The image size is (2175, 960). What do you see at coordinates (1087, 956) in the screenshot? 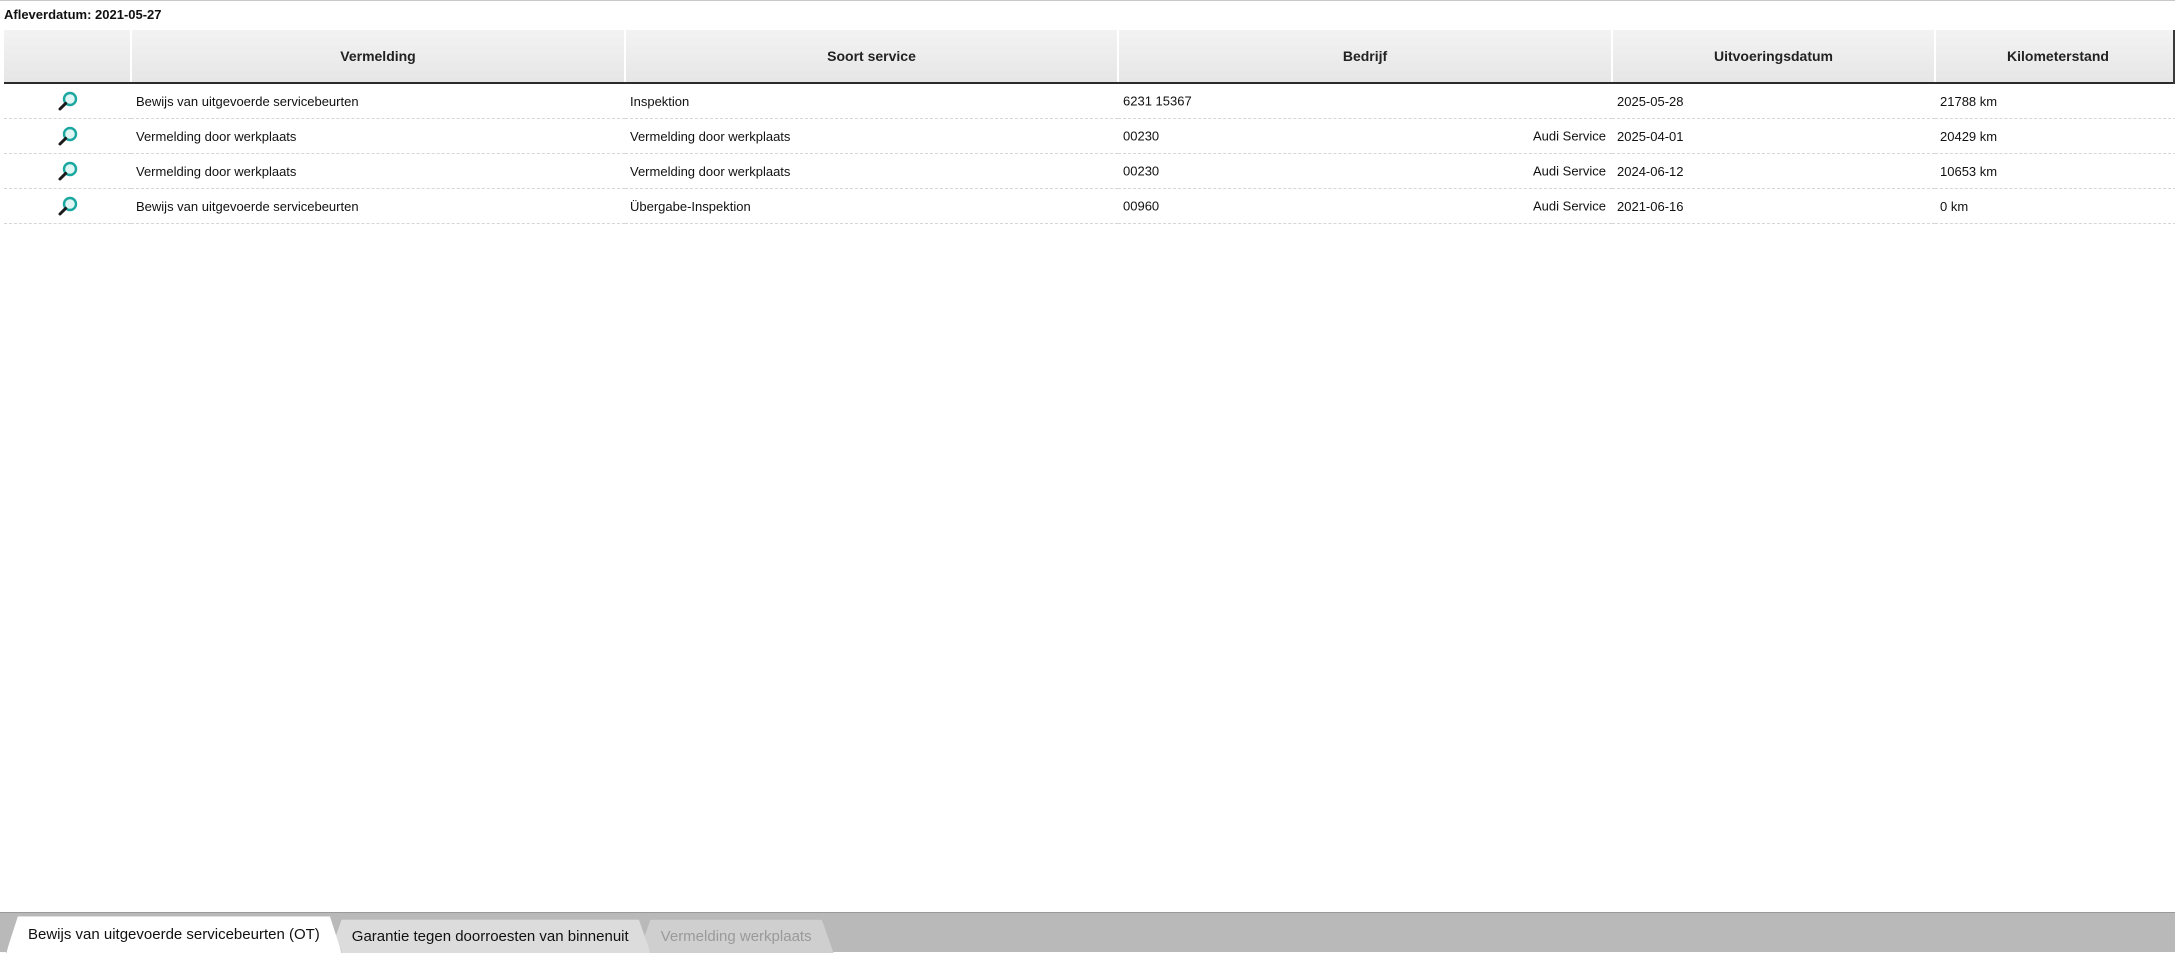
I see `window-bottom-strip` at bounding box center [1087, 956].